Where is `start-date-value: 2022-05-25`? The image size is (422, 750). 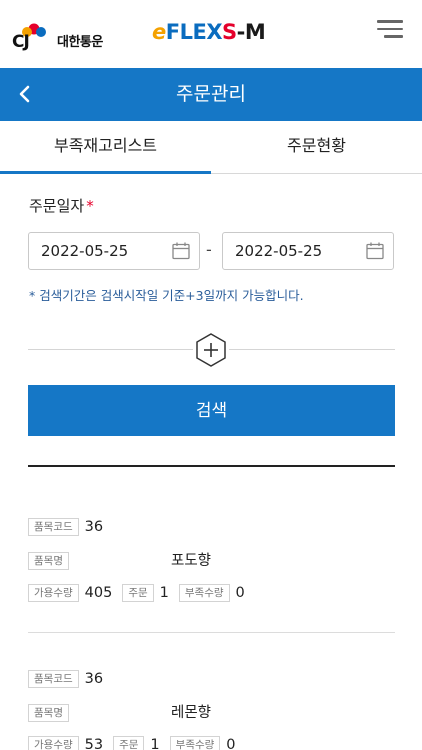
start-date-value: 2022-05-25 is located at coordinates (85, 251).